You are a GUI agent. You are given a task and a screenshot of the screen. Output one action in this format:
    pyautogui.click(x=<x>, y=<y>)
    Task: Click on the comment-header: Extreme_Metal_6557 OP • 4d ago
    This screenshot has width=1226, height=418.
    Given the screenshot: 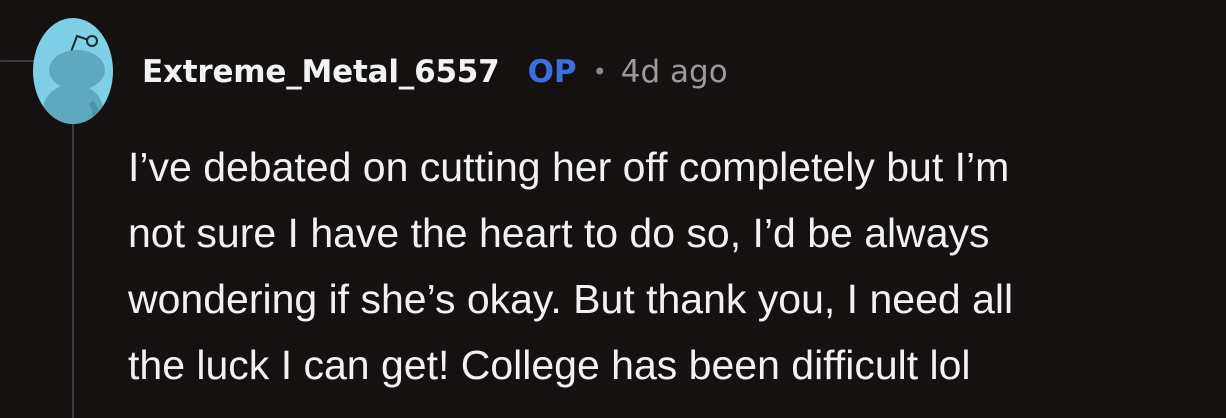 What is the action you would take?
    pyautogui.click(x=435, y=72)
    